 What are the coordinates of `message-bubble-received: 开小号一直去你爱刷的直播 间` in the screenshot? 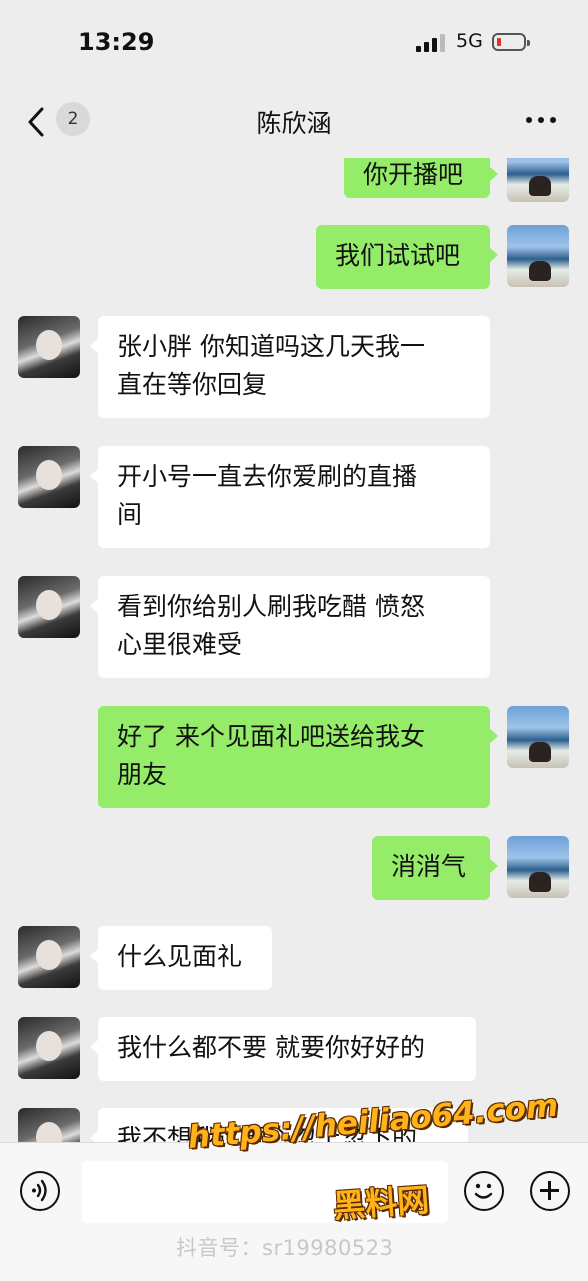 It's located at (290, 497).